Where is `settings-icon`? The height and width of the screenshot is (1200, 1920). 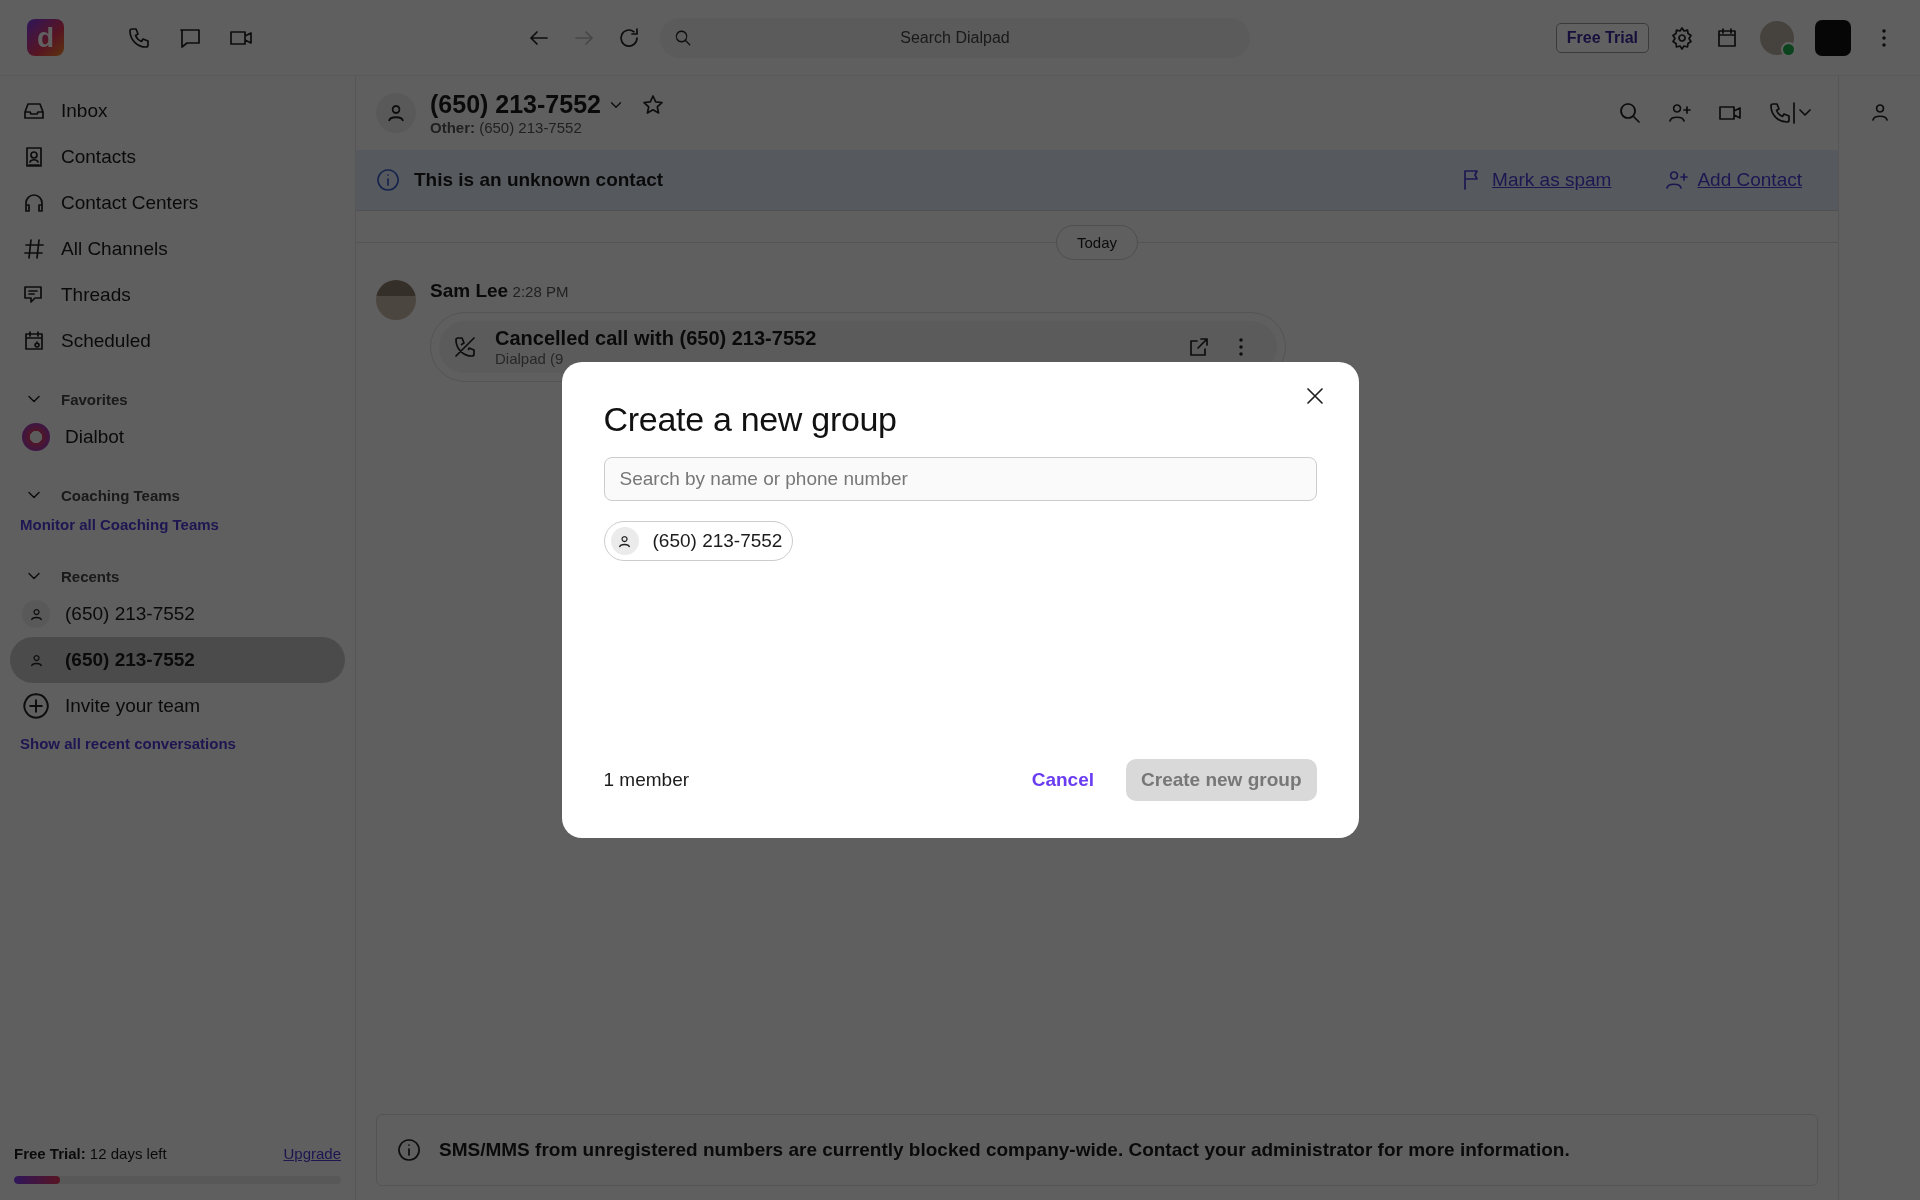
settings-icon is located at coordinates (1682, 37).